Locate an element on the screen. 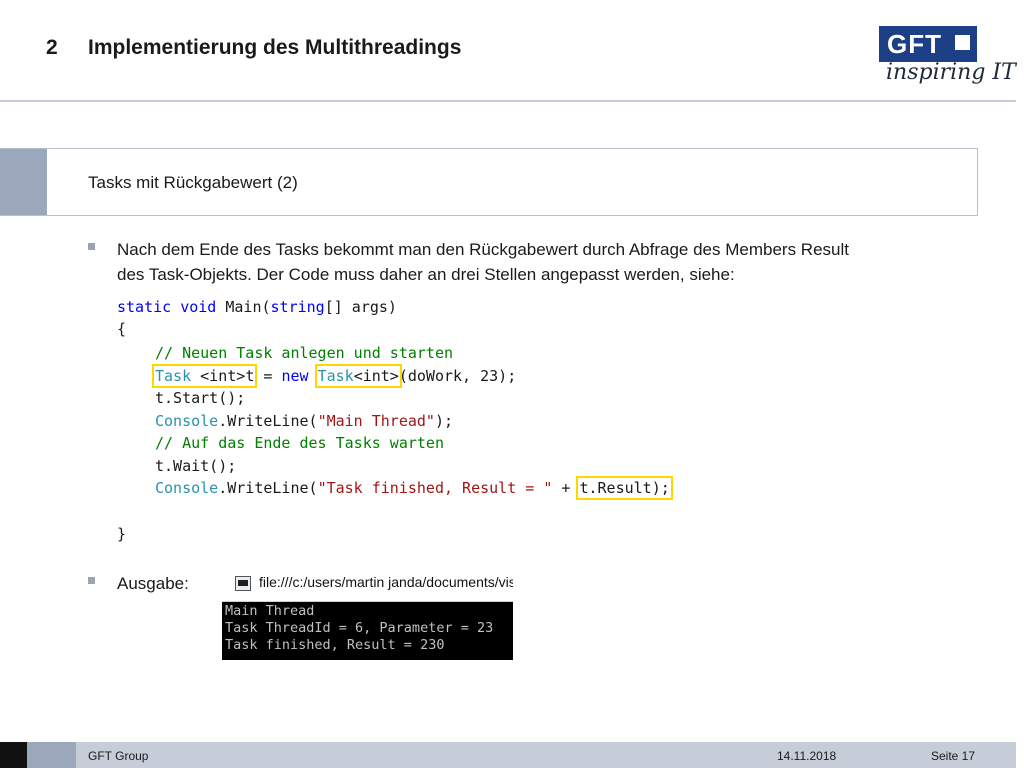 This screenshot has height=768, width=1024. logo-tagline: inspiring IT is located at coordinates (951, 72).